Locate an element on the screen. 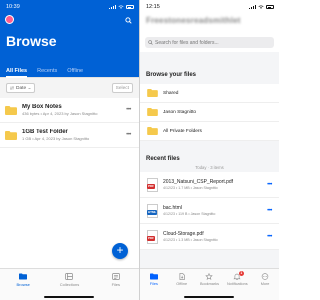 The height and width of the screenshot is (300, 320). status-time: 10:39 is located at coordinates (13, 7).